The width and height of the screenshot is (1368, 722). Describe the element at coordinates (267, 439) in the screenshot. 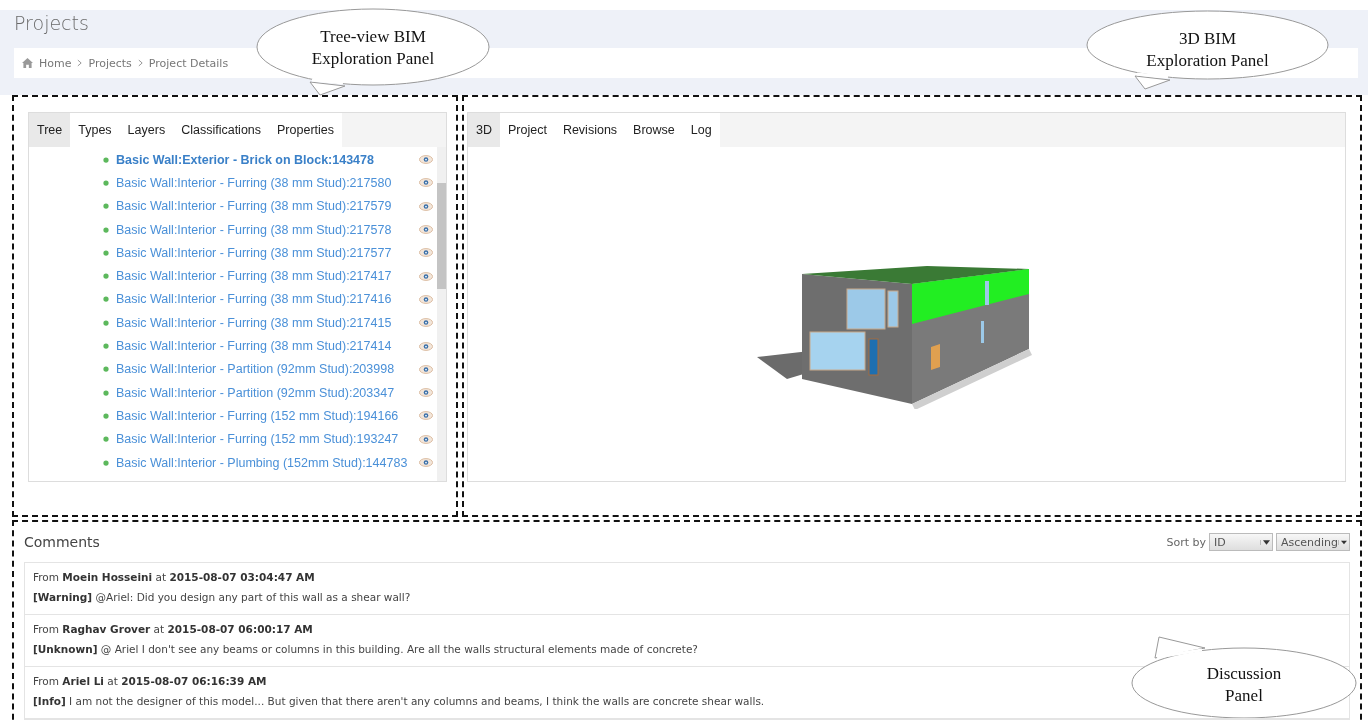

I see `tree-item: Basic Wall:Interior - Furring (152 mm Stud):193247` at that location.